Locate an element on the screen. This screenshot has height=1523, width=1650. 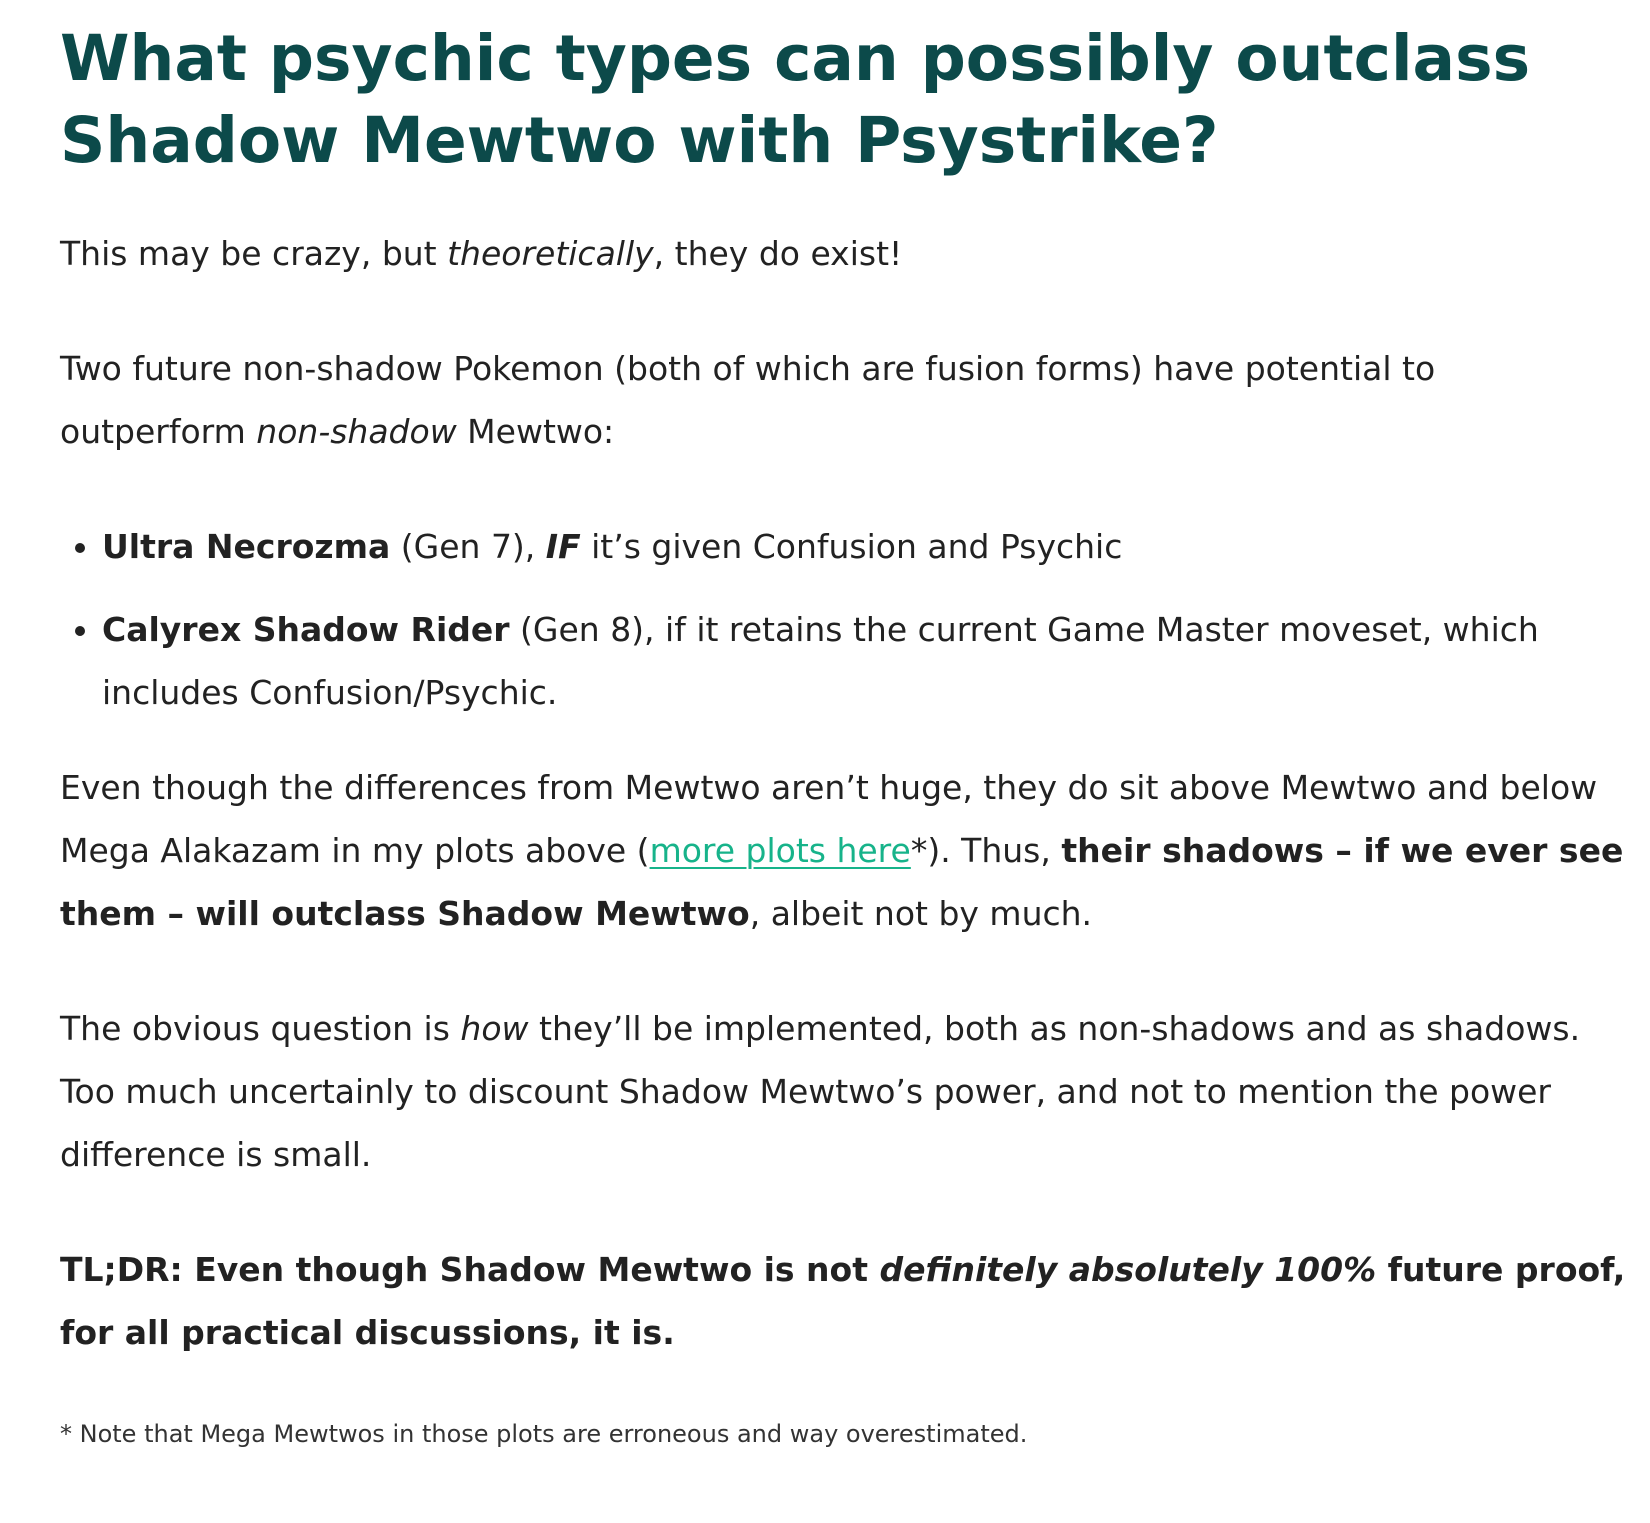
intro-emphasis: theoretically is located at coordinates (550, 253).